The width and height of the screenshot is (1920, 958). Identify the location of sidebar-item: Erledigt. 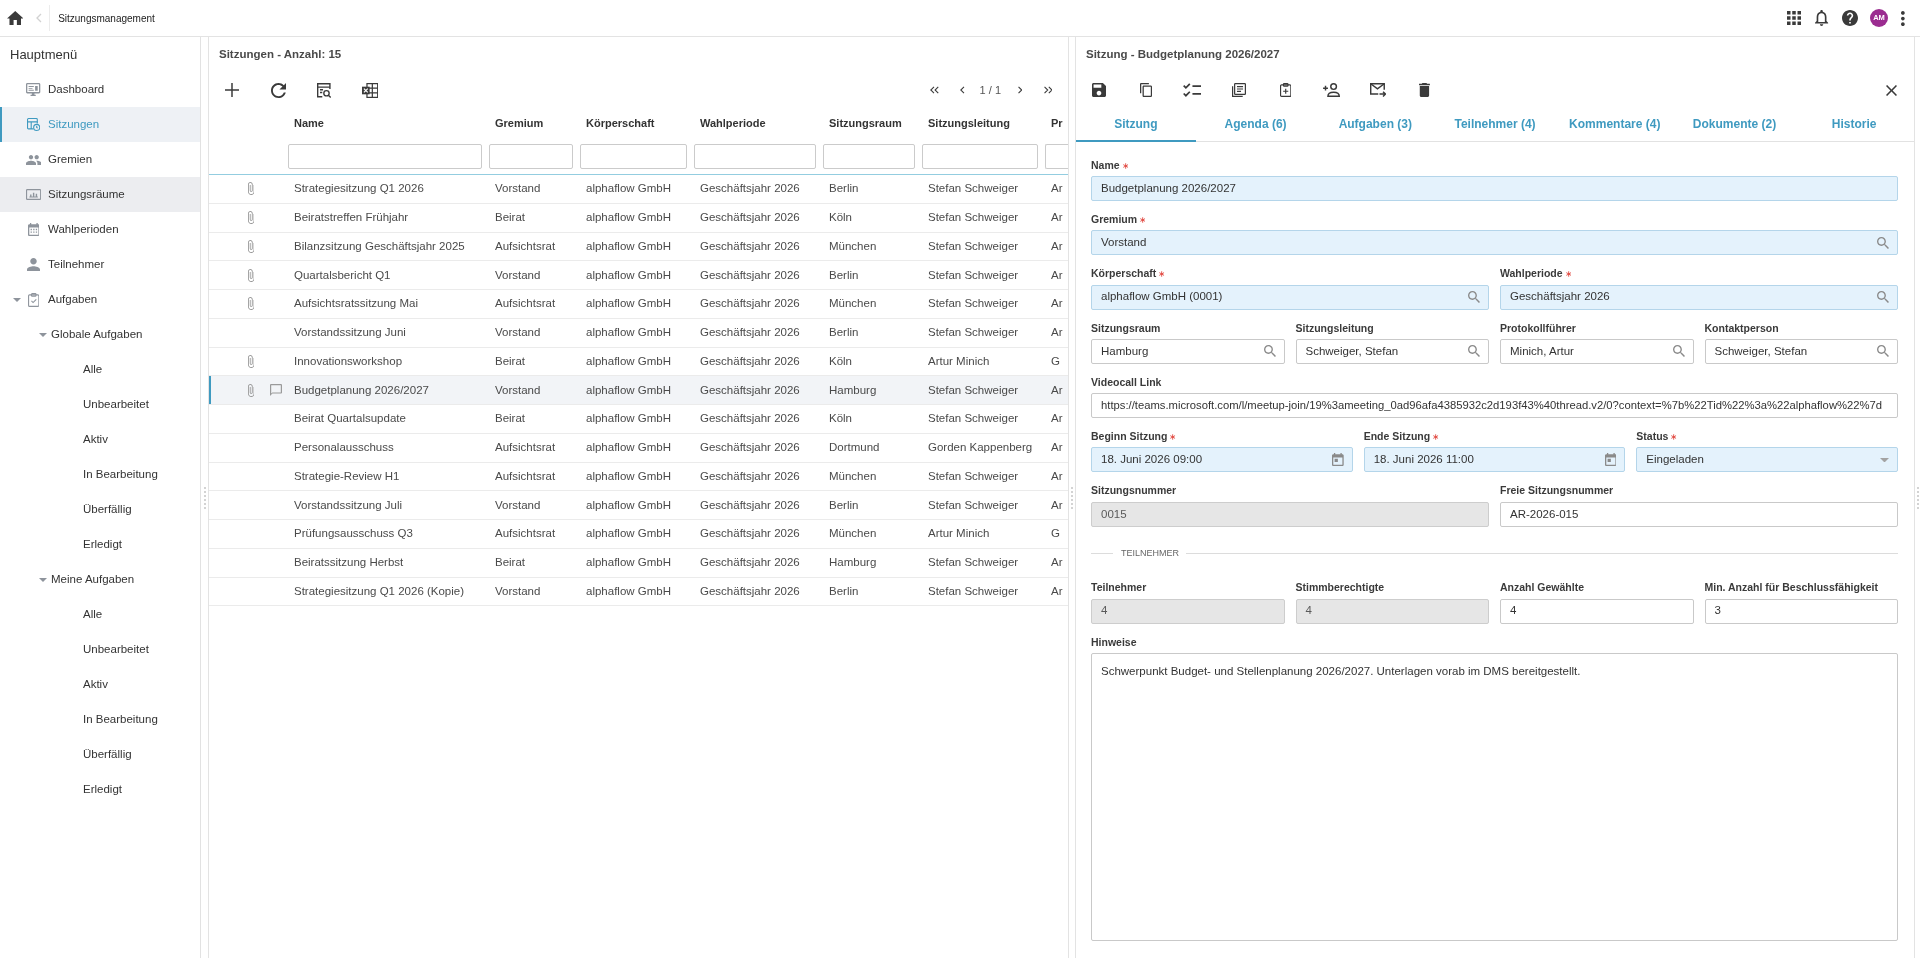
(100, 789).